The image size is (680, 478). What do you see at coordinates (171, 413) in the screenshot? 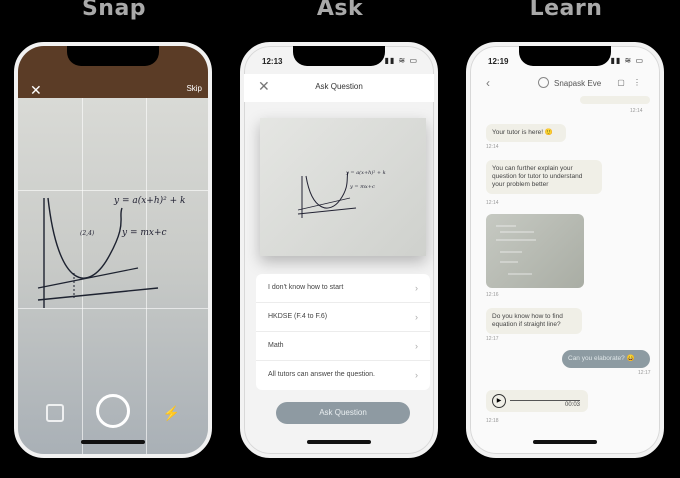
I see `flash-icon: ⚡` at bounding box center [171, 413].